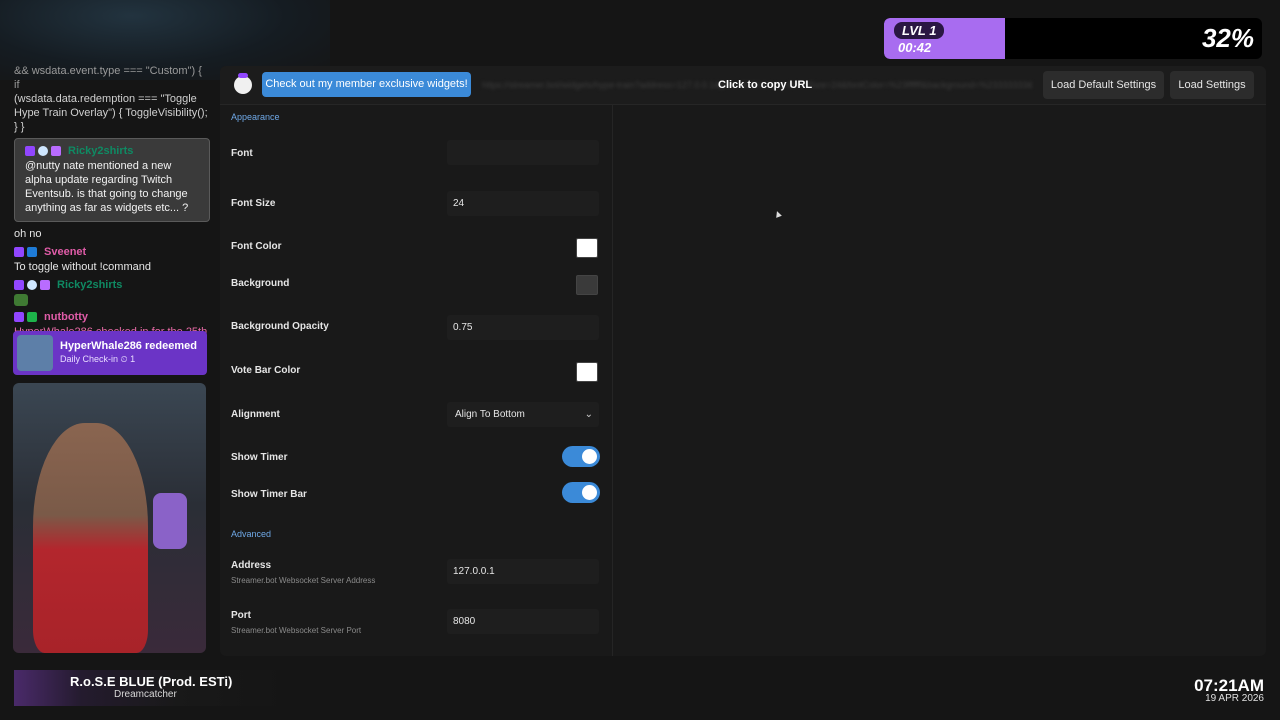  Describe the element at coordinates (151, 681) in the screenshot. I see `song-title: R.o.S.E BLUE (Prod. ESTi)` at that location.